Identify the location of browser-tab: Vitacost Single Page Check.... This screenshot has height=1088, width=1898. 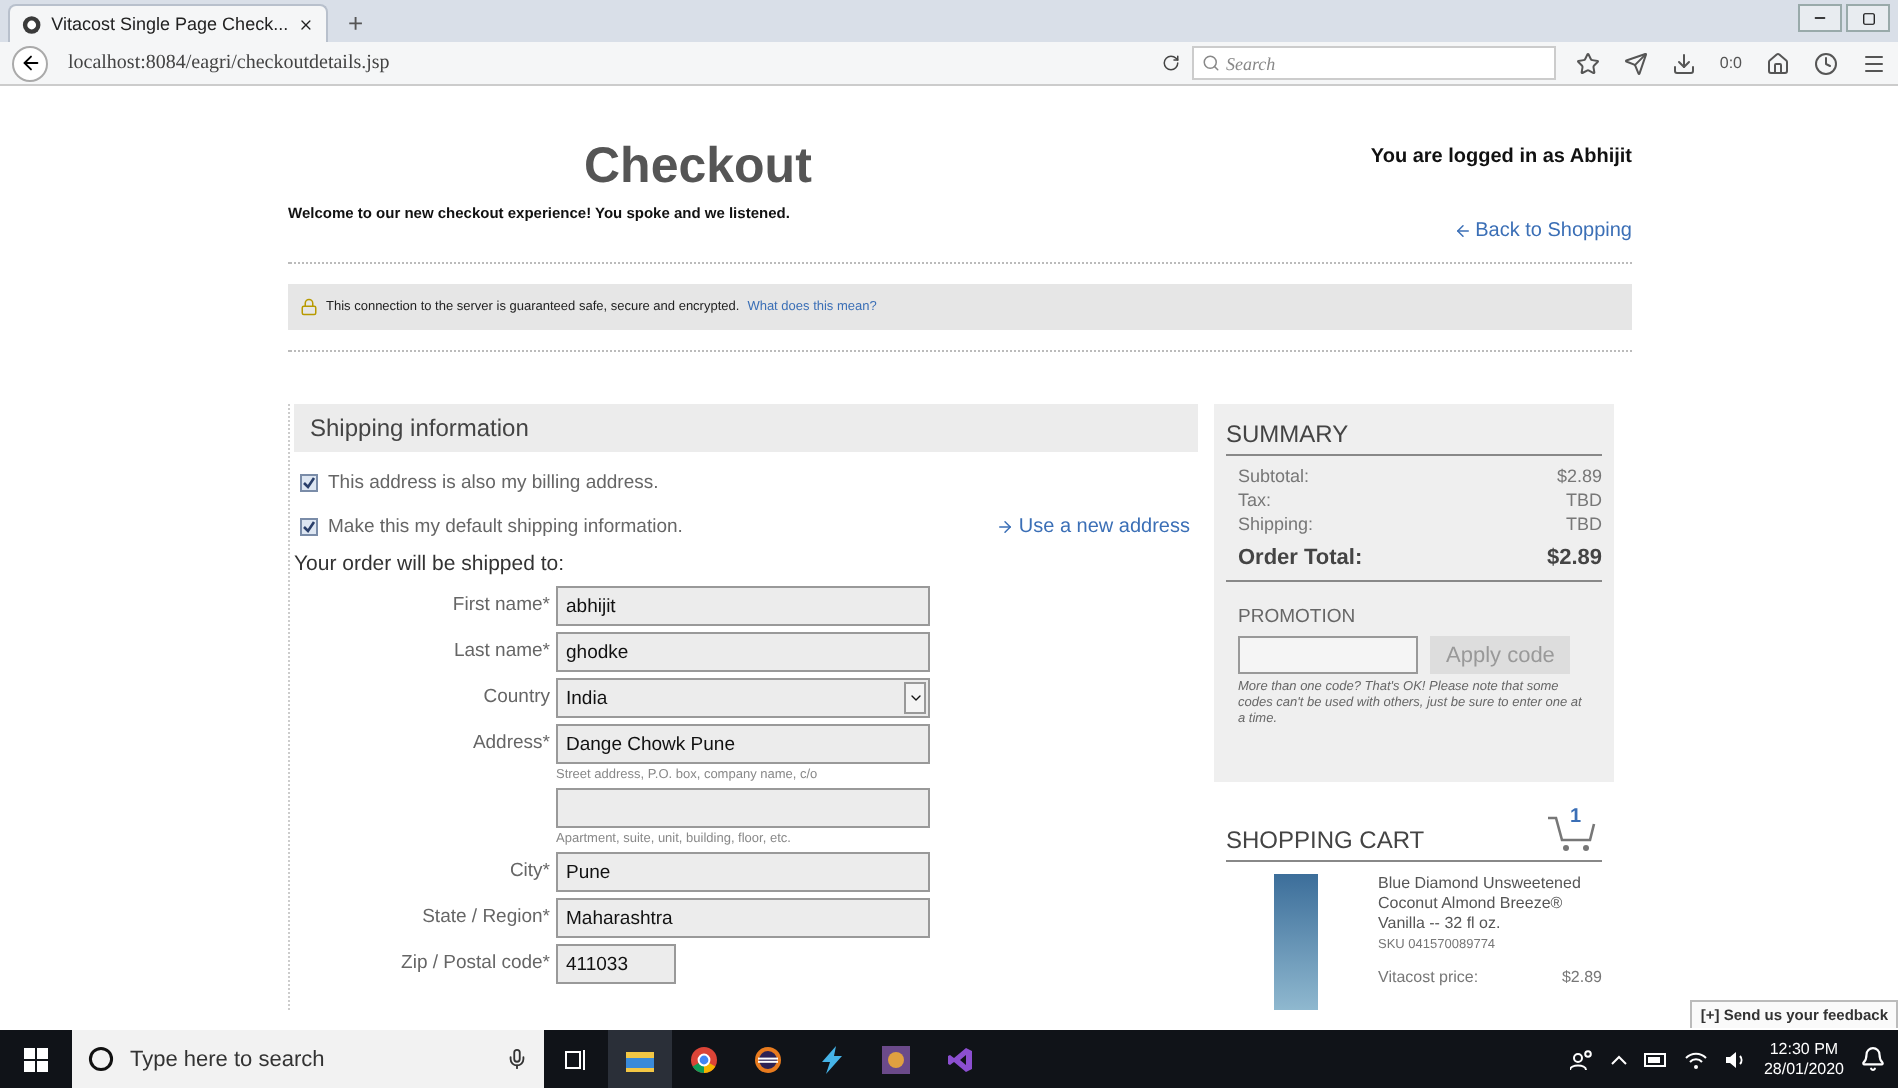
(168, 23).